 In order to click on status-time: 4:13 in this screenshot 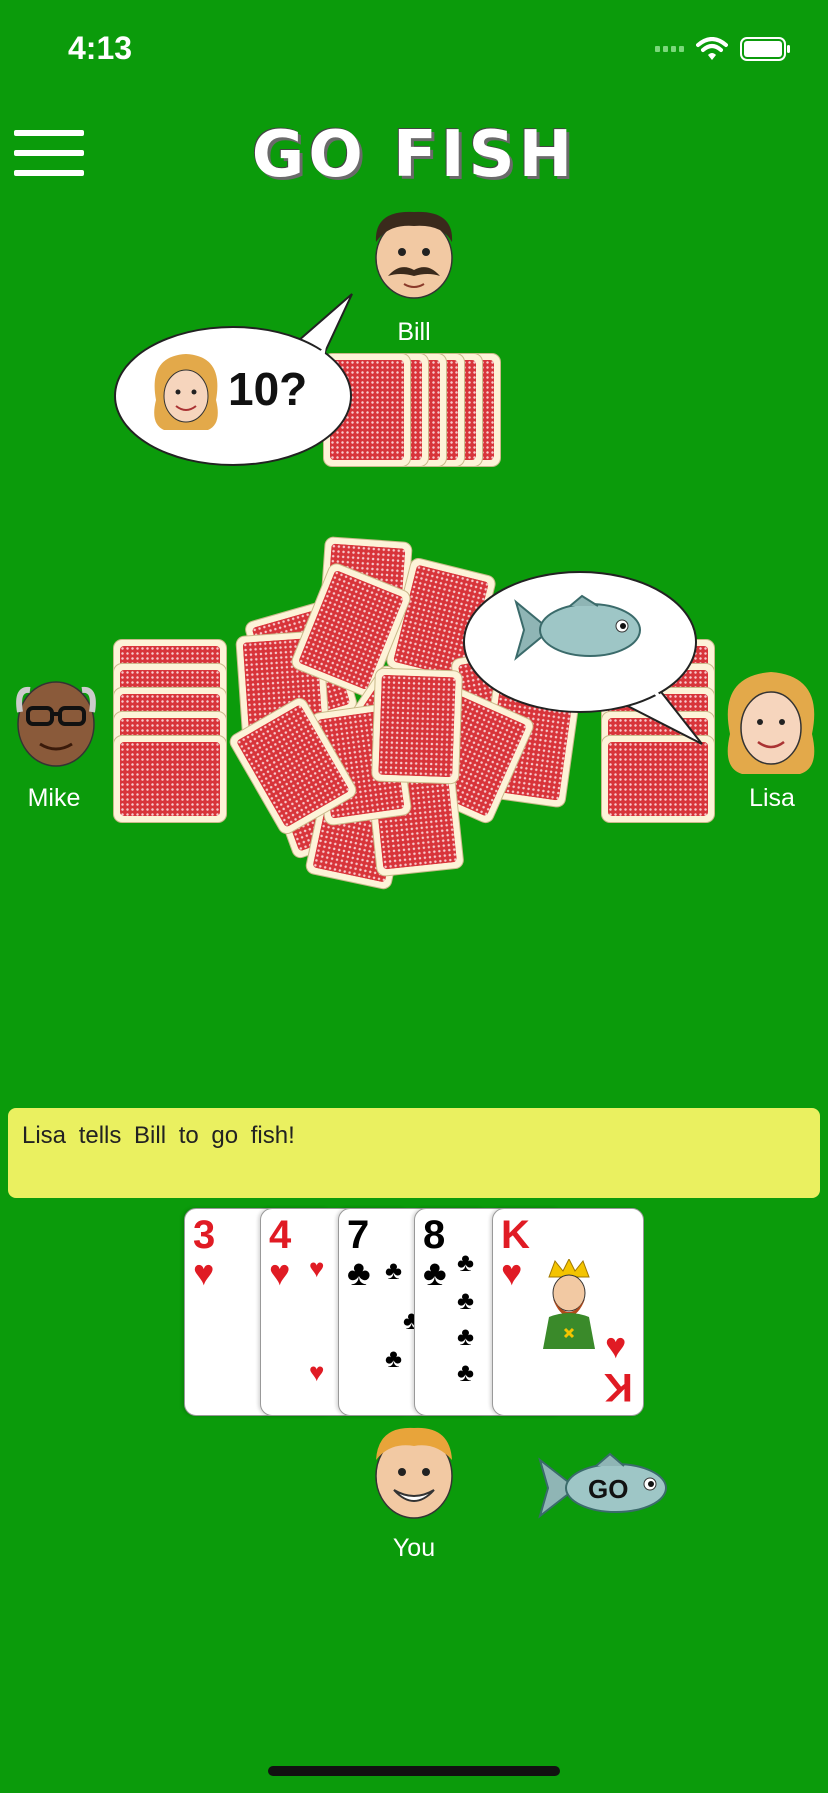, I will do `click(100, 48)`.